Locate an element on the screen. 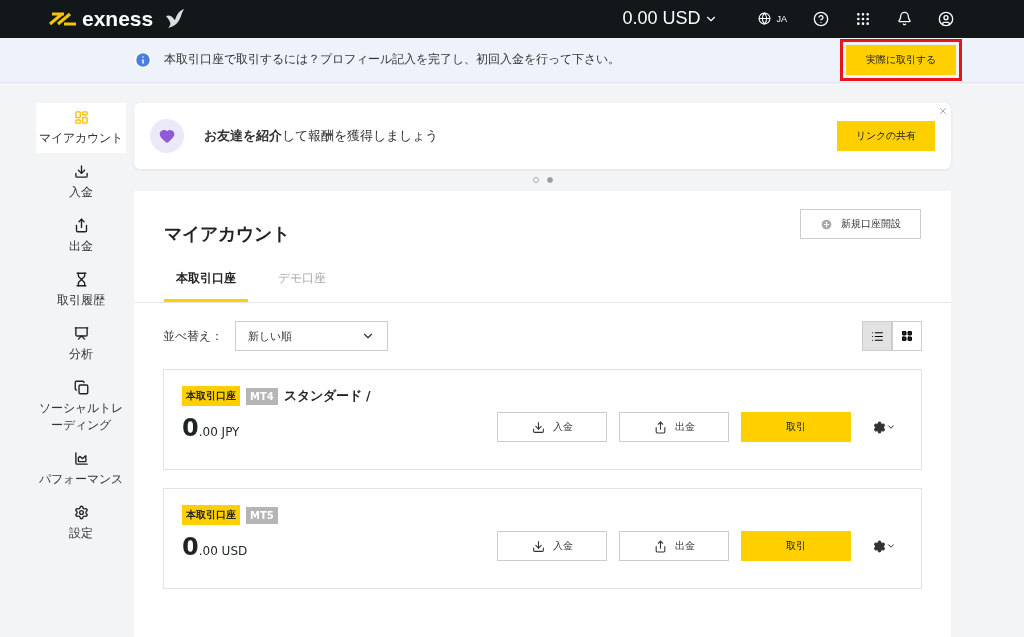 Image resolution: width=1024 pixels, height=637 pixels. panel-title: マイアカウント is located at coordinates (227, 234).